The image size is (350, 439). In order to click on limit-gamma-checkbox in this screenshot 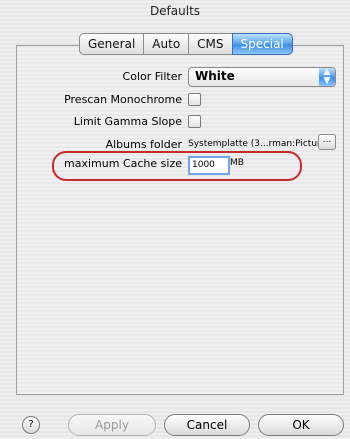, I will do `click(194, 121)`.